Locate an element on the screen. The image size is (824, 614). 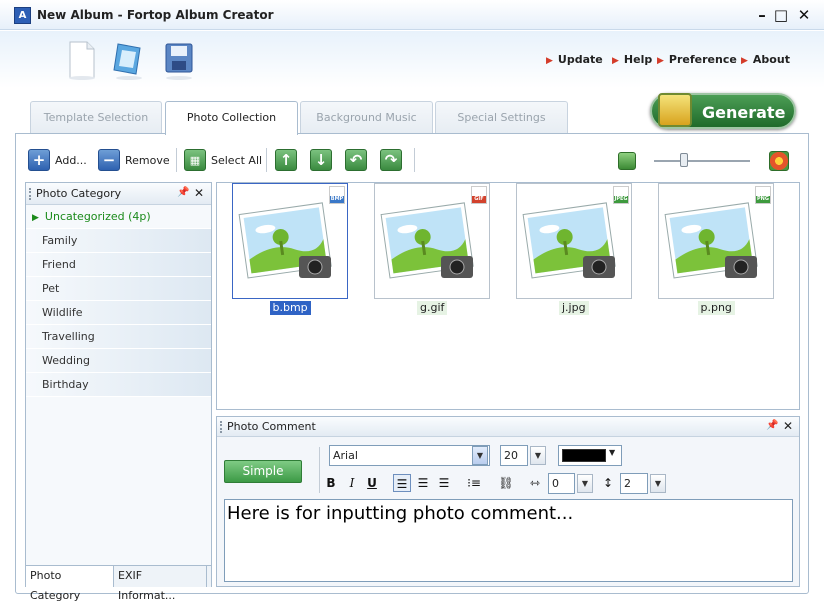
category-item-wedding: Wedding is located at coordinates (118, 361).